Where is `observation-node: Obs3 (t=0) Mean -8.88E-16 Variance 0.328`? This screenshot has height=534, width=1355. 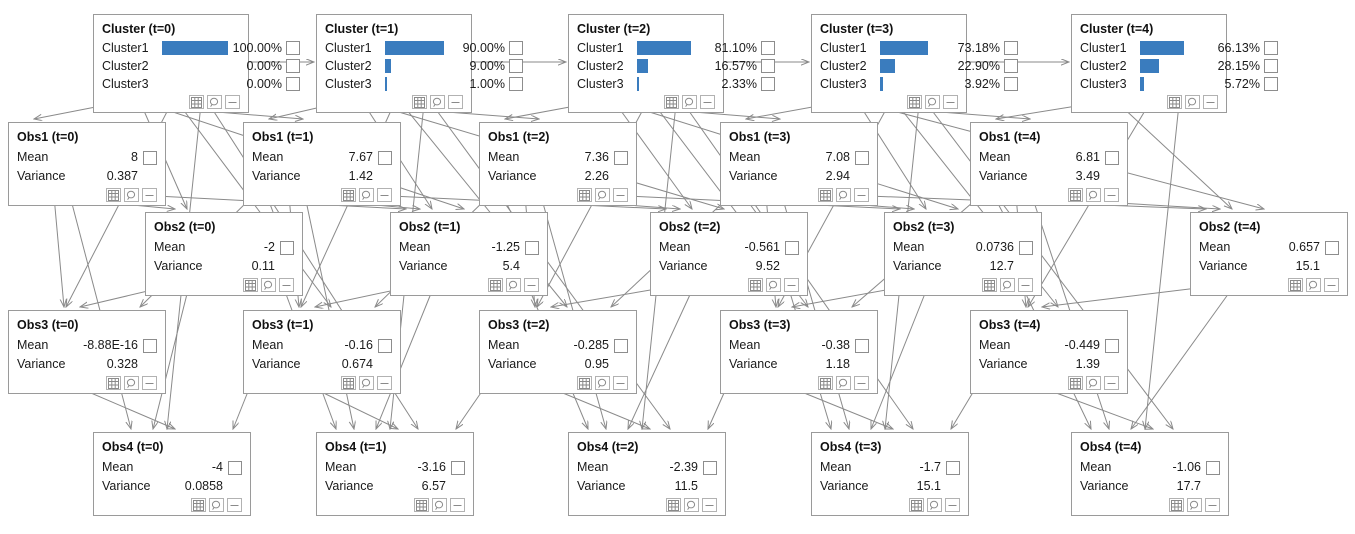
observation-node: Obs3 (t=0) Mean -8.88E-16 Variance 0.328 is located at coordinates (87, 352).